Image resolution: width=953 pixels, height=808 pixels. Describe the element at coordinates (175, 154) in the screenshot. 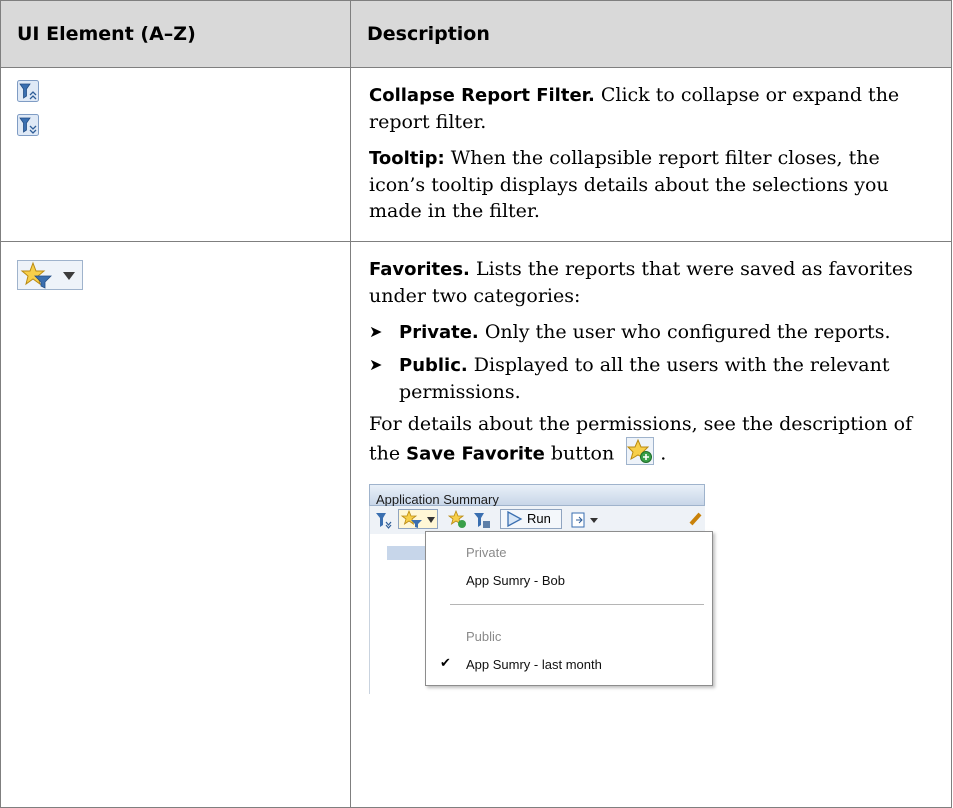

I see `ui-element-cell` at that location.